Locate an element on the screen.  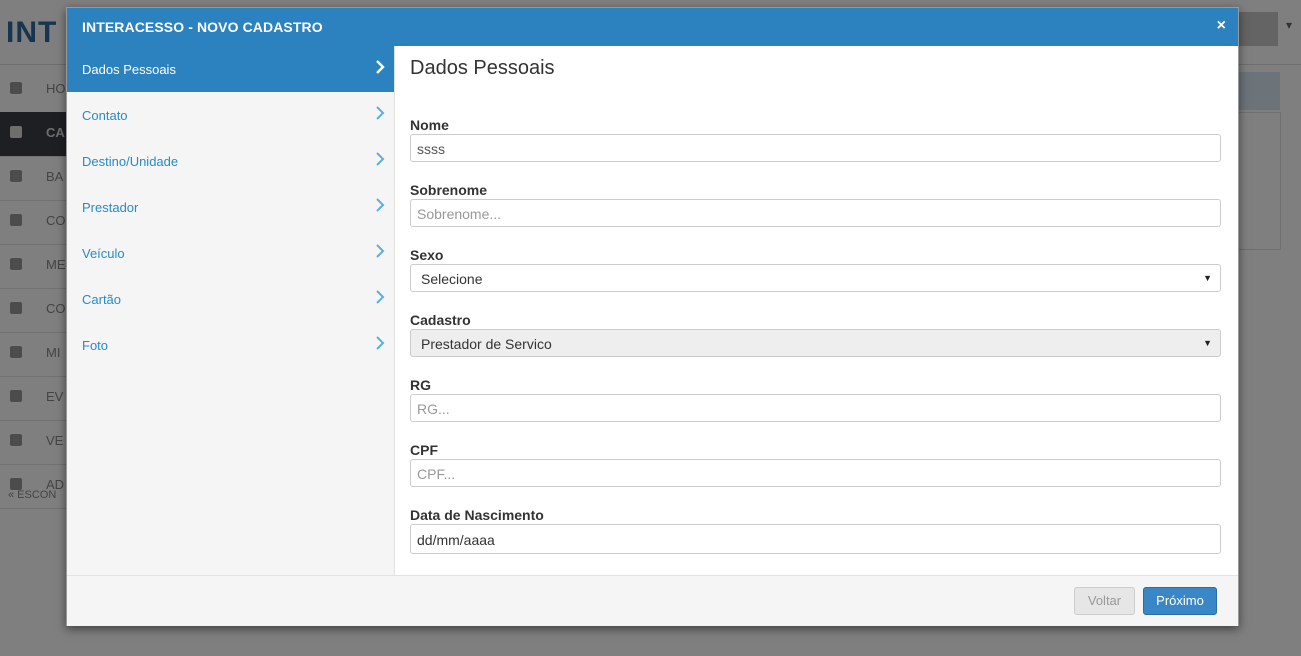
step-foto: Foto is located at coordinates (230, 345).